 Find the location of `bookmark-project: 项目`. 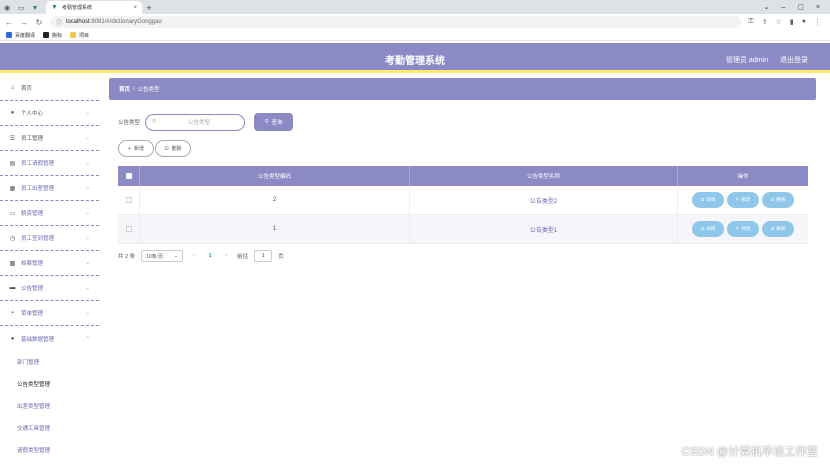

bookmark-project: 项目 is located at coordinates (79, 35).